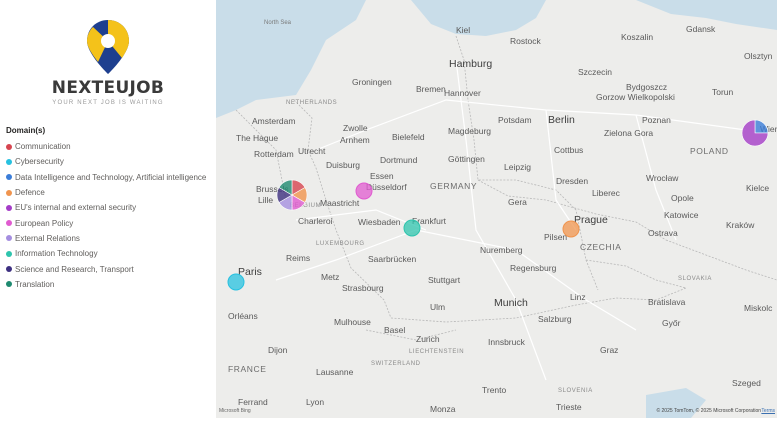 This screenshot has width=777, height=421. Describe the element at coordinates (76, 208) in the screenshot. I see `legend-item-label: EU's internal and external security` at that location.